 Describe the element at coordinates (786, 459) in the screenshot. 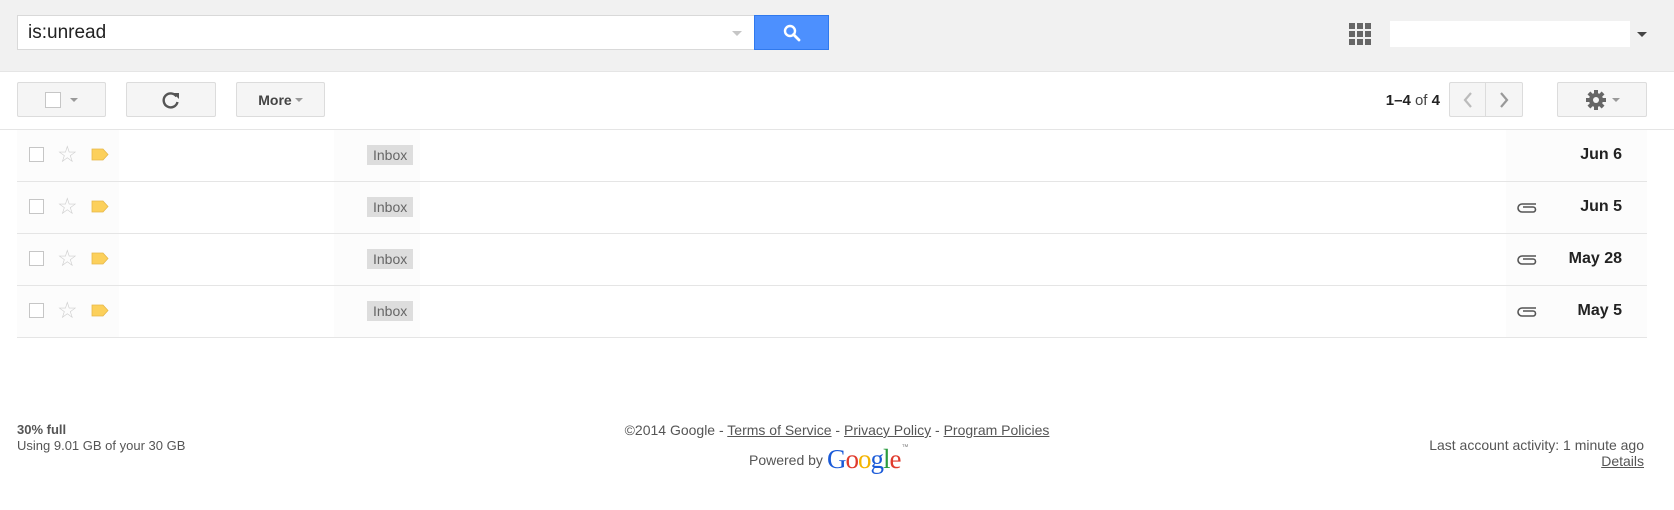

I see `powered-by-label: Powered by` at that location.